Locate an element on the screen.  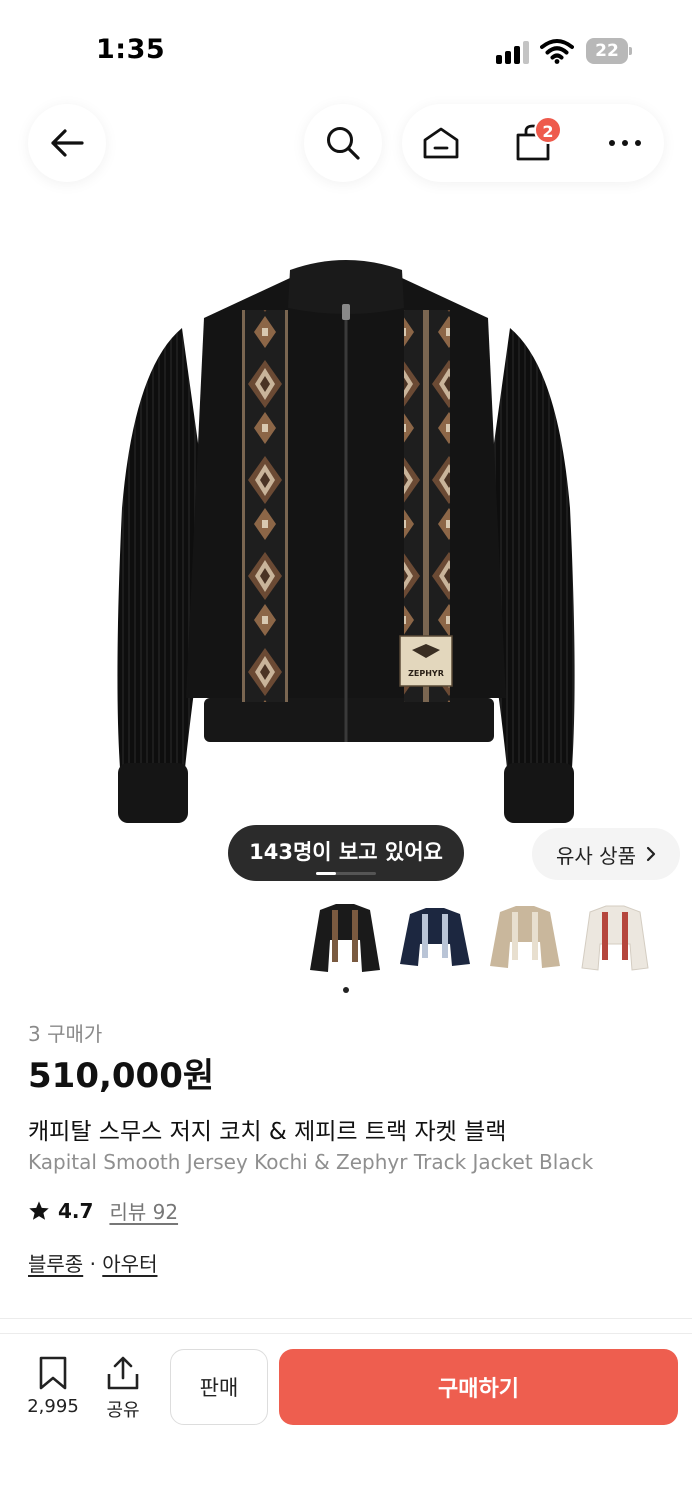
search-icon is located at coordinates (343, 143).